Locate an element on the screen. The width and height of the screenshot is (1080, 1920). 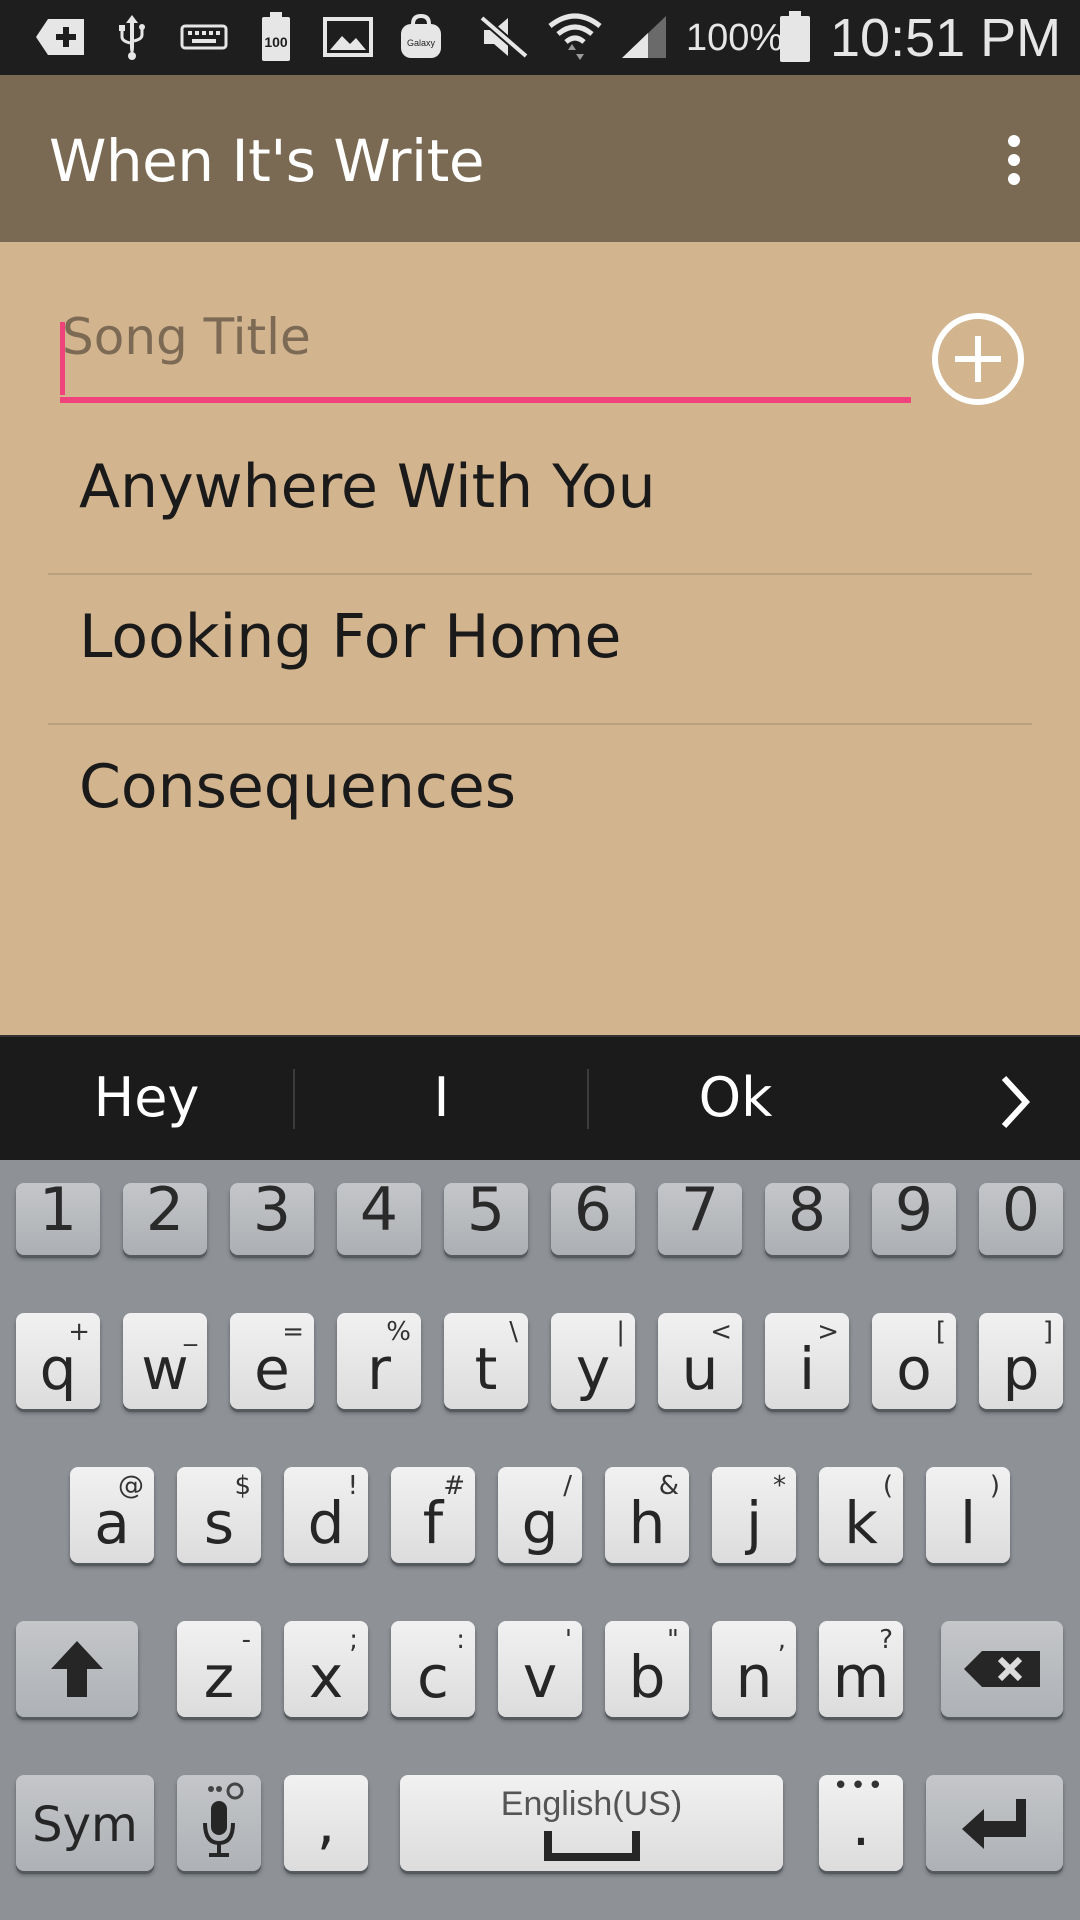
song-list-item: Consequences is located at coordinates (540, 789).